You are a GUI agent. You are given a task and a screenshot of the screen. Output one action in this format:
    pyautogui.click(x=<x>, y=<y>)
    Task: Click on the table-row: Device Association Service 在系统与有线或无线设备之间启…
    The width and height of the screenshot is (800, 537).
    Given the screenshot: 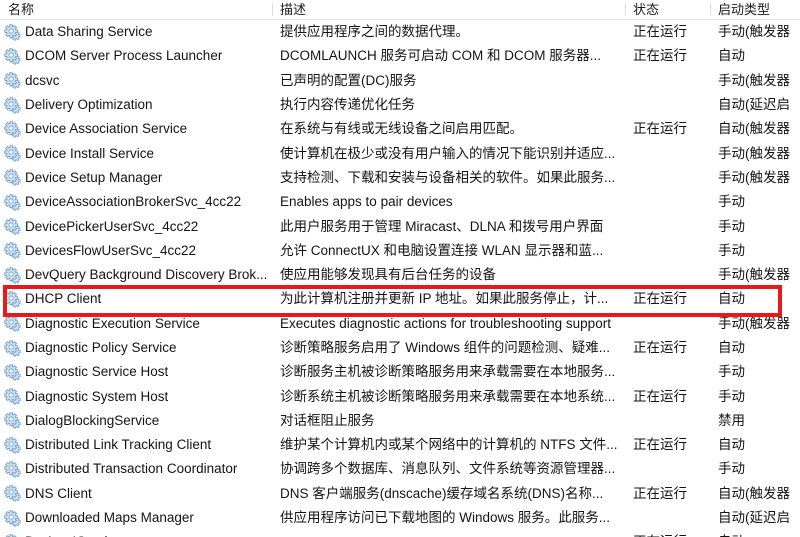 What is the action you would take?
    pyautogui.click(x=400, y=129)
    